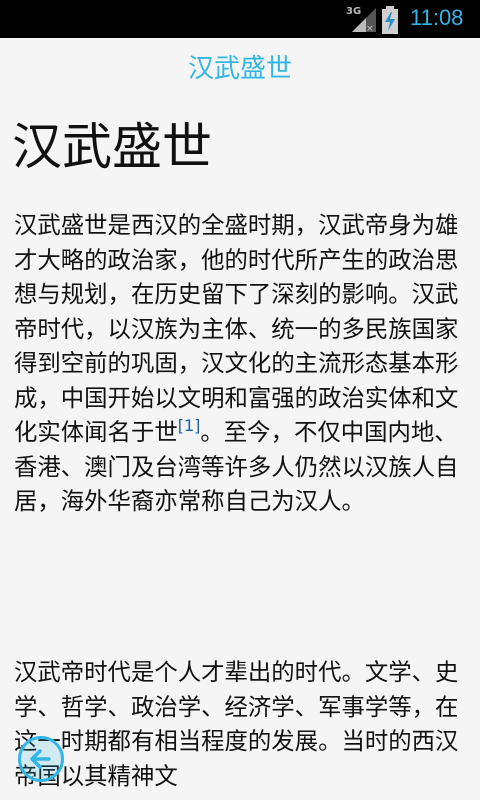  Describe the element at coordinates (437, 17) in the screenshot. I see `clock: 11:08` at that location.